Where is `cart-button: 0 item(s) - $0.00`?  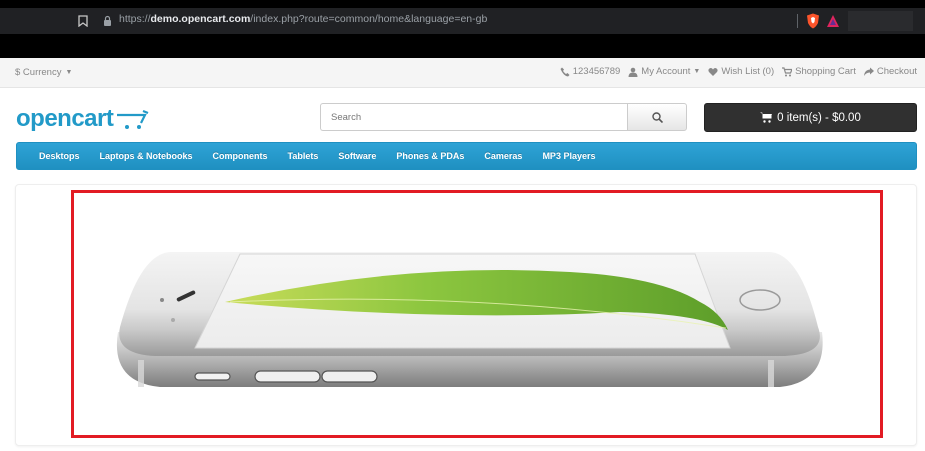 cart-button: 0 item(s) - $0.00 is located at coordinates (810, 117).